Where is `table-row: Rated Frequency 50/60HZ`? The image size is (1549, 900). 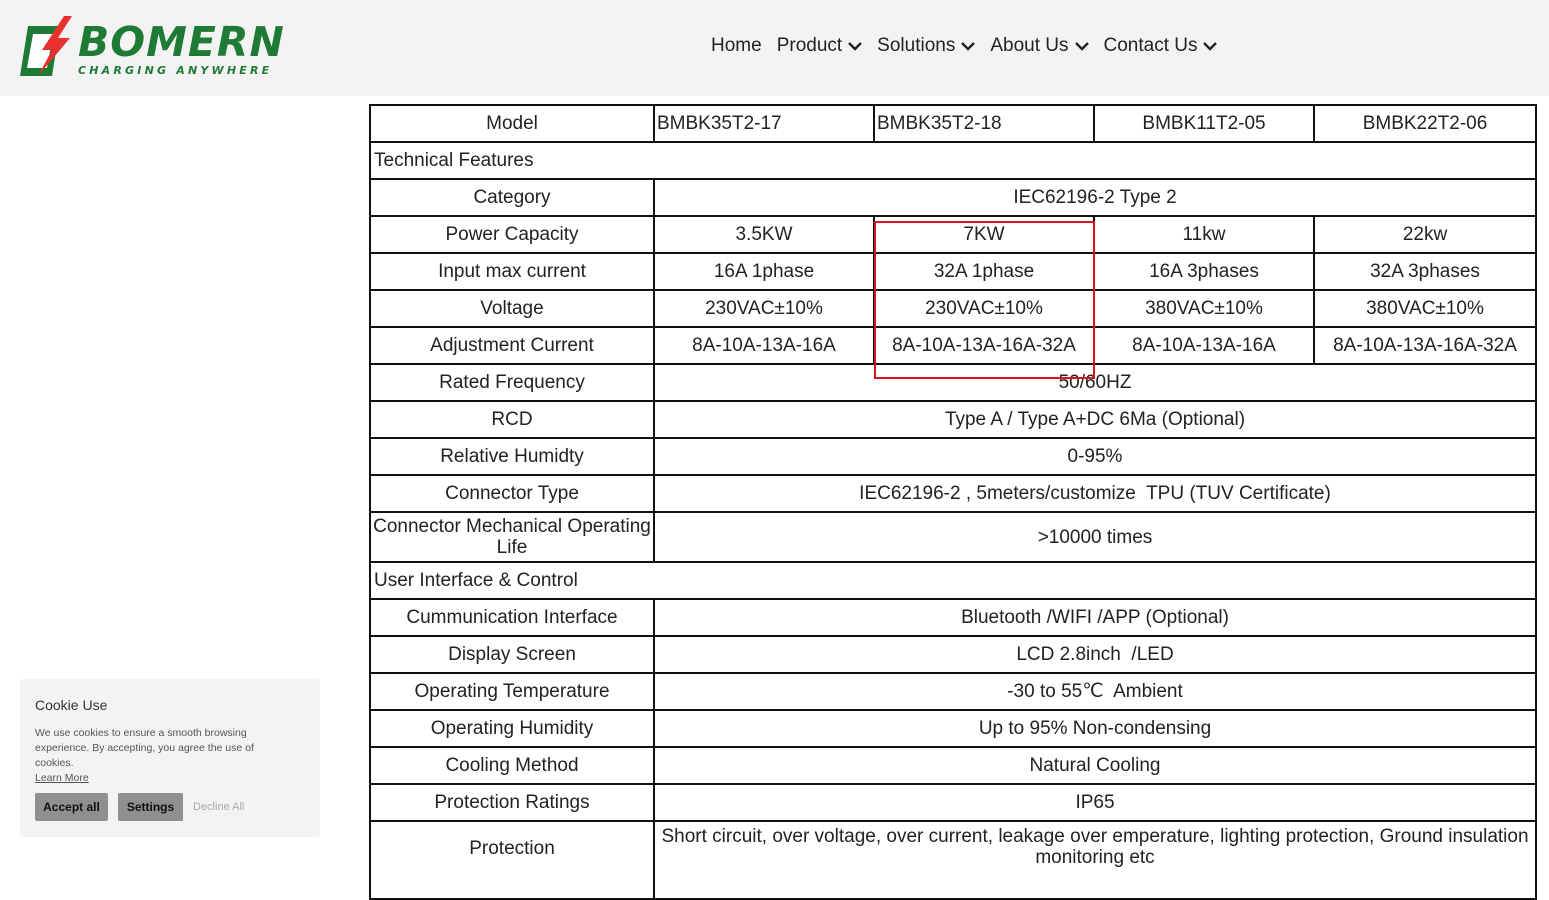
table-row: Rated Frequency 50/60HZ is located at coordinates (953, 382).